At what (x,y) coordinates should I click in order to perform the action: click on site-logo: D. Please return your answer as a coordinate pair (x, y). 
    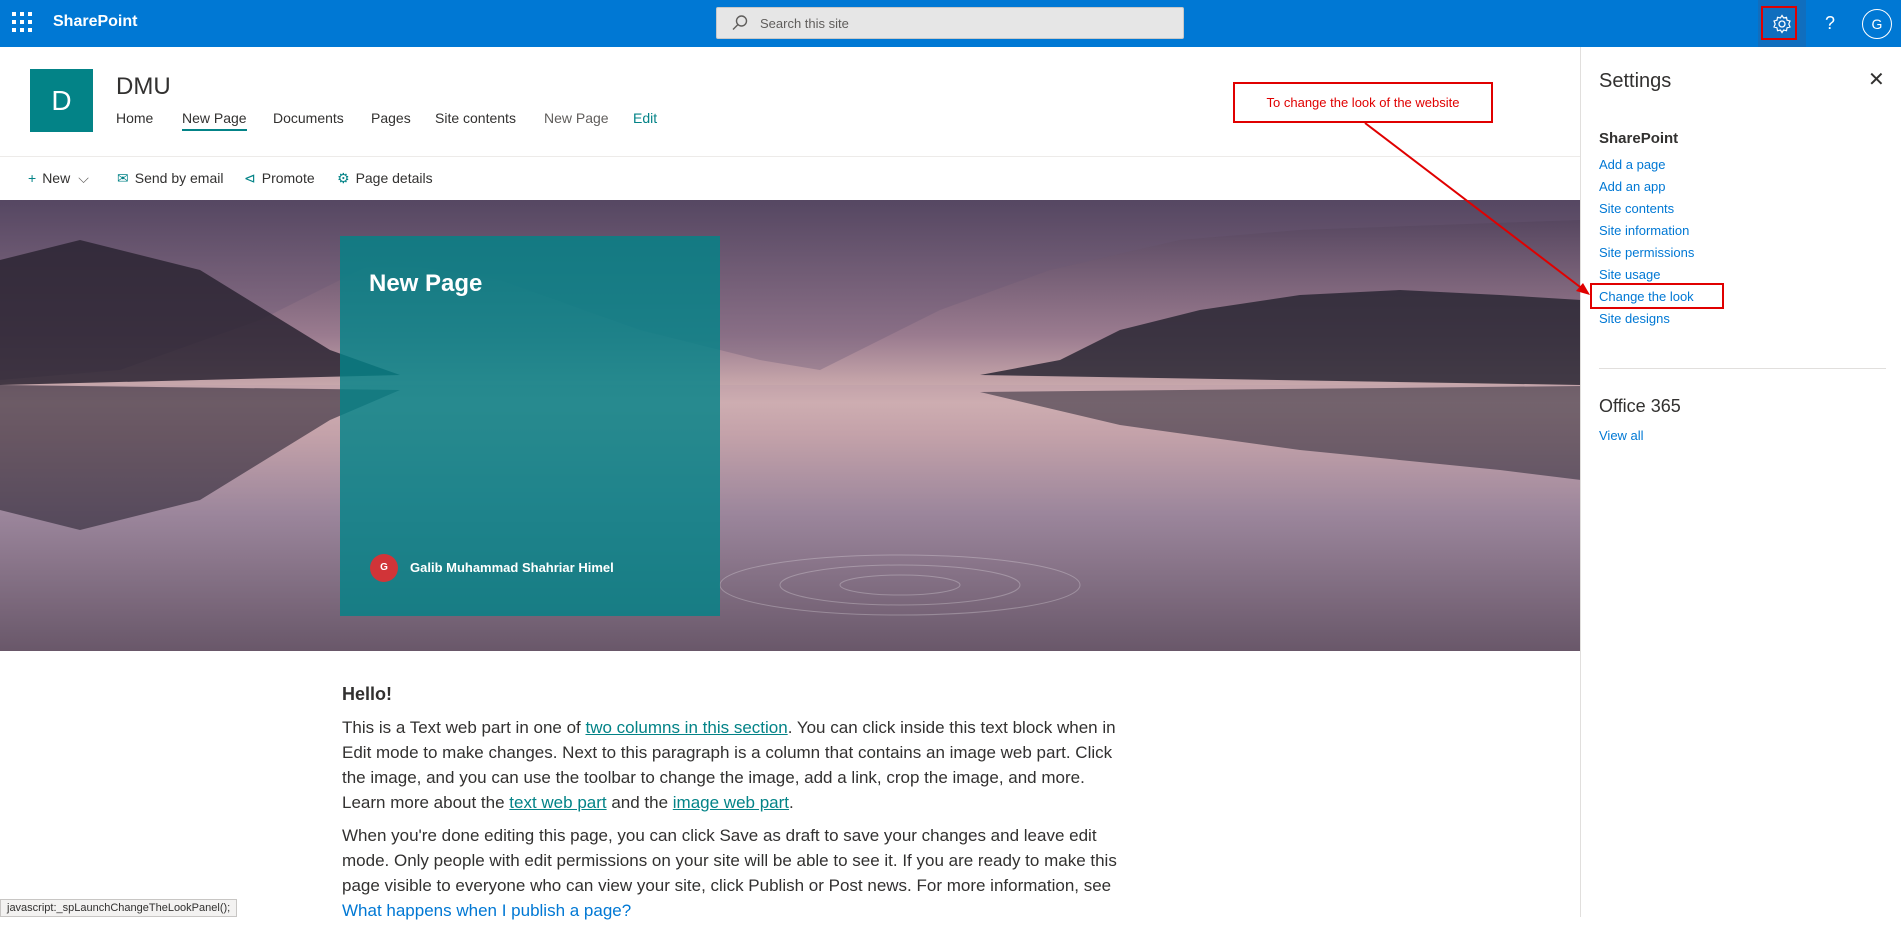
    Looking at the image, I should click on (61, 100).